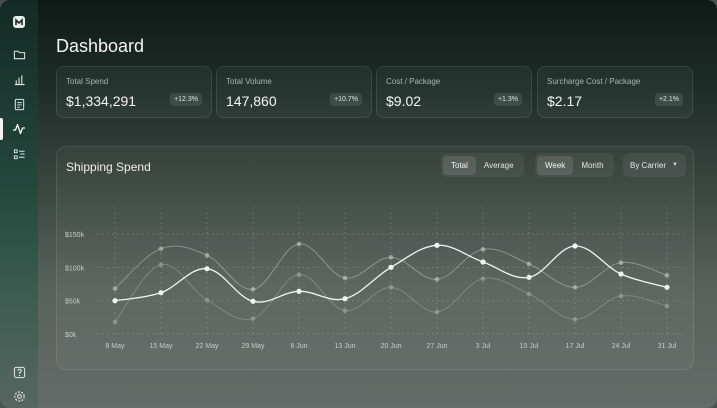 This screenshot has width=717, height=408. What do you see at coordinates (251, 101) in the screenshot?
I see `kpi-value: 147,860` at bounding box center [251, 101].